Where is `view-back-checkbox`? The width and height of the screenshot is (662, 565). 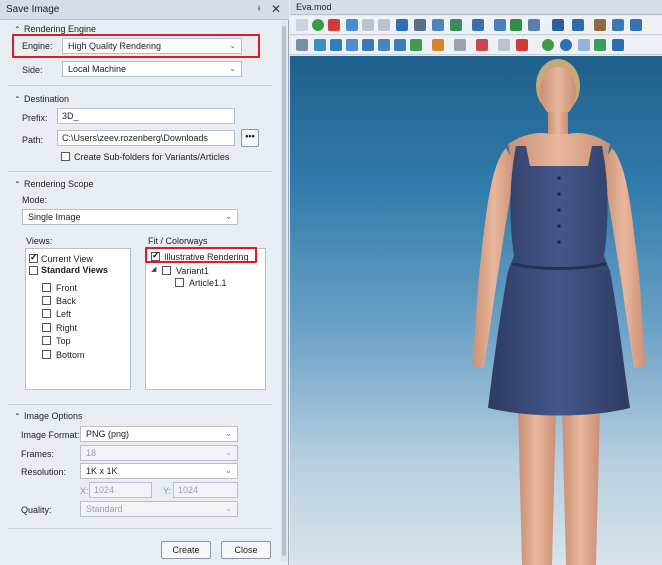
view-back-checkbox is located at coordinates (46, 300).